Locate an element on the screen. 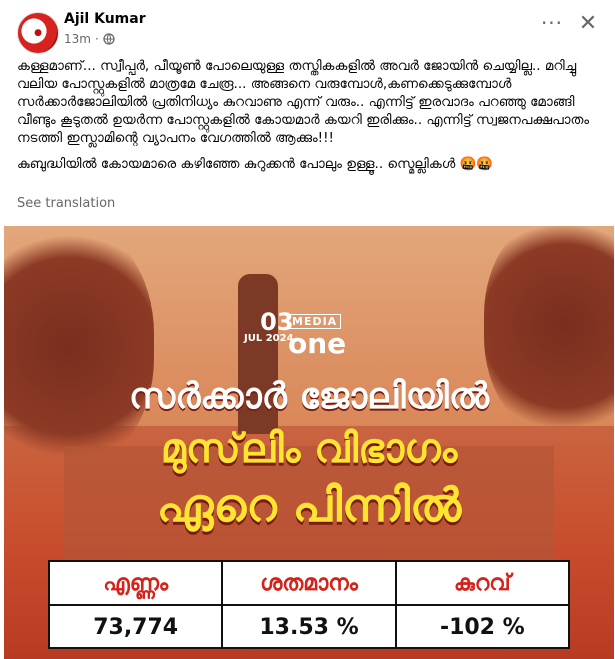 Image resolution: width=615 pixels, height=659 pixels. news-date: 03 JUL 2024 is located at coordinates (269, 326).